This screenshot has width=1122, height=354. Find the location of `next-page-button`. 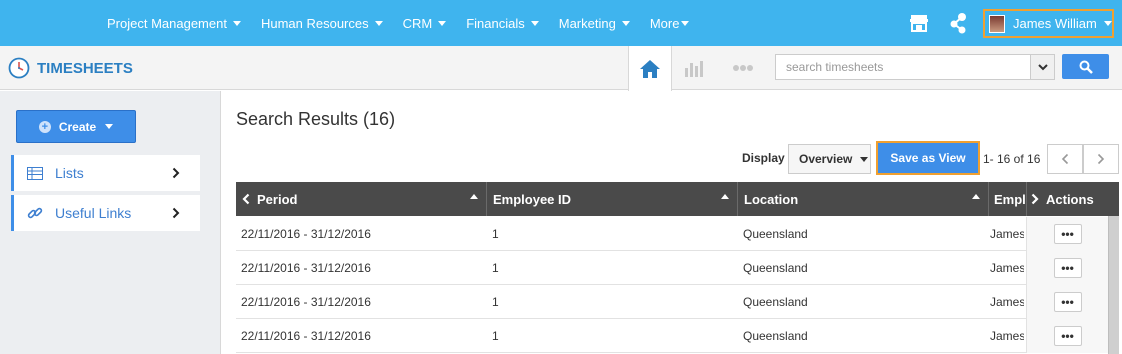

next-page-button is located at coordinates (1101, 159).